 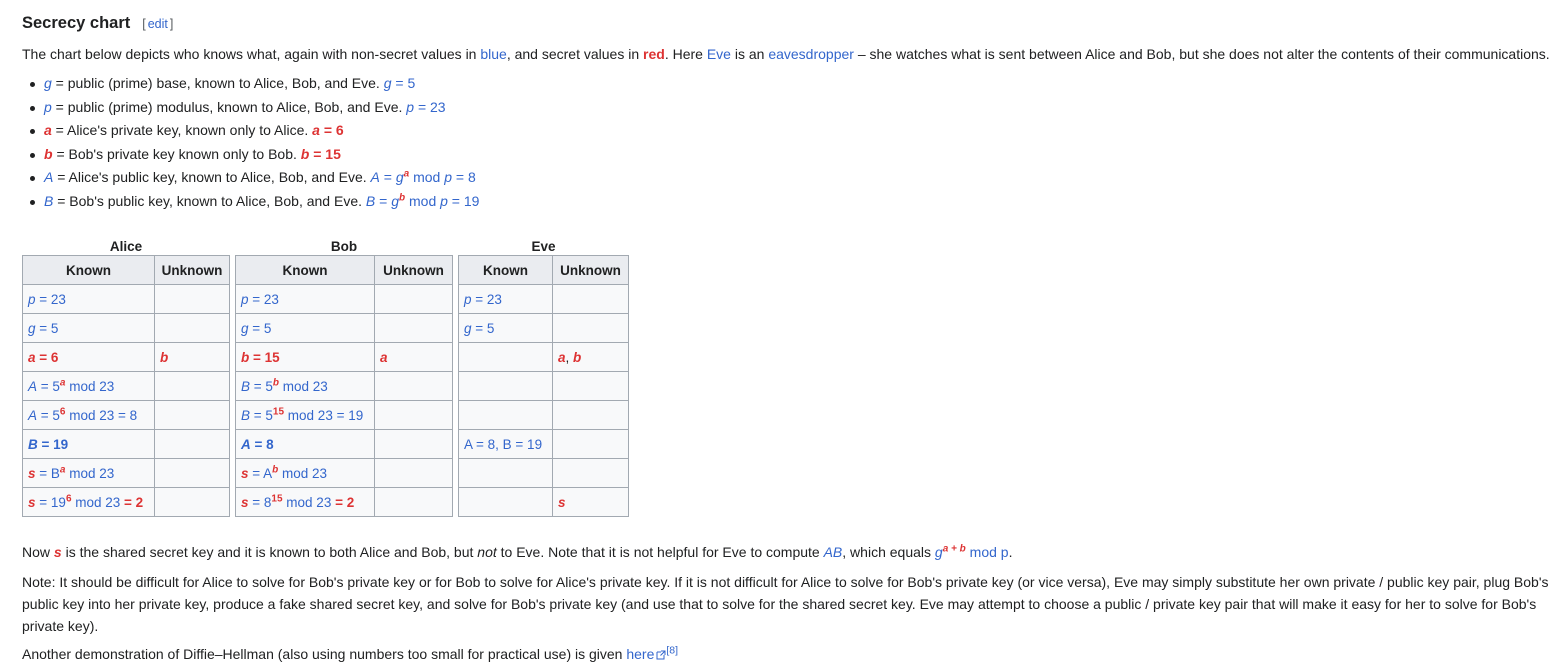 I want to click on table-row: s = 815 mod 23 = 2, so click(x=344, y=502).